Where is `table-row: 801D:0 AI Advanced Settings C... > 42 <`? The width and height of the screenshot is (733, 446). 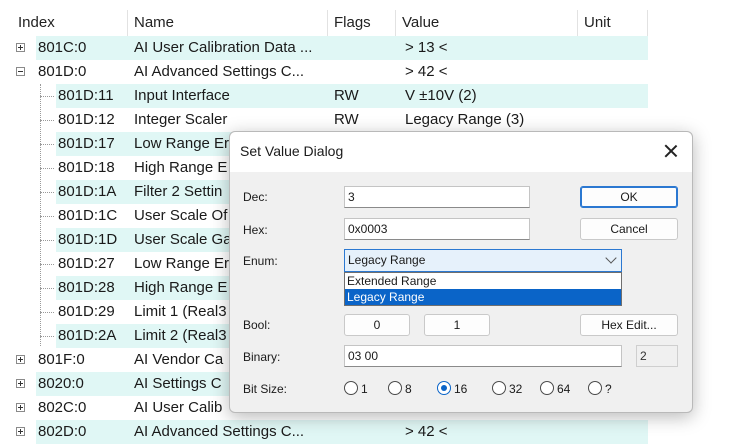 table-row: 801D:0 AI Advanced Settings C... > 42 < is located at coordinates (366, 72).